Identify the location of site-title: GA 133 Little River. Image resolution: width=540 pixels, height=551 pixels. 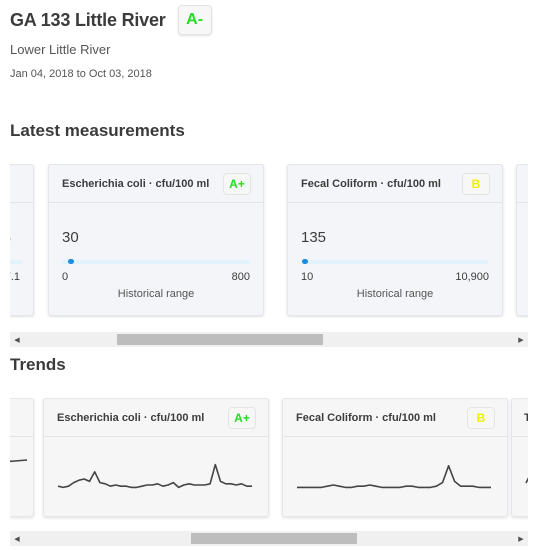
(88, 19).